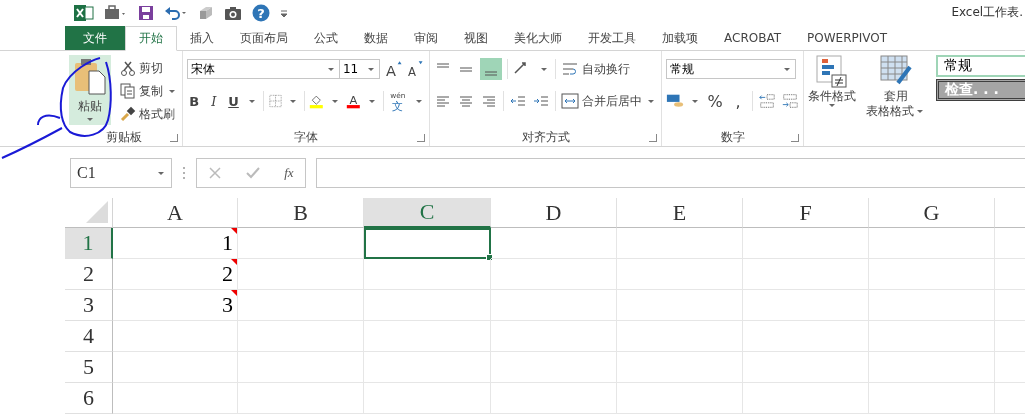 The width and height of the screenshot is (1025, 417). I want to click on excel-logo-icon, so click(84, 12).